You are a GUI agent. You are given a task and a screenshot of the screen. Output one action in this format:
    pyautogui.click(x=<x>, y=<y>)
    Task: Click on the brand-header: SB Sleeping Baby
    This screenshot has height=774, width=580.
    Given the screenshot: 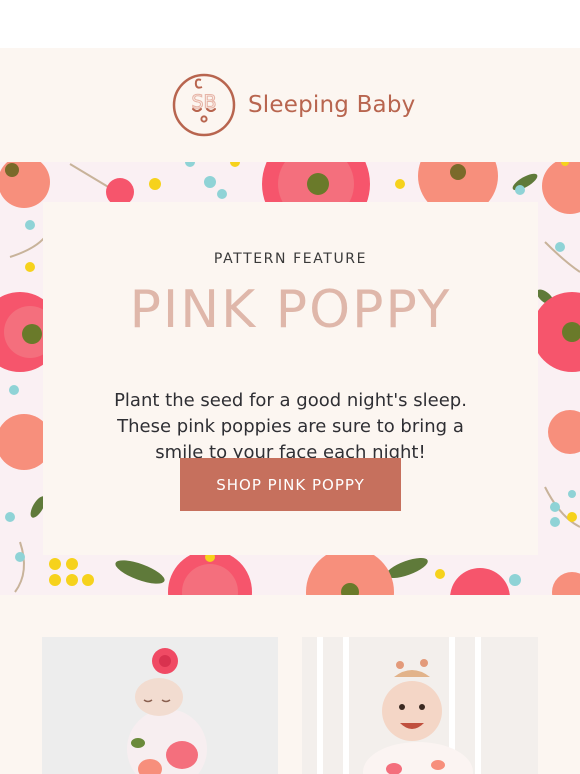 What is the action you would take?
    pyautogui.click(x=290, y=105)
    